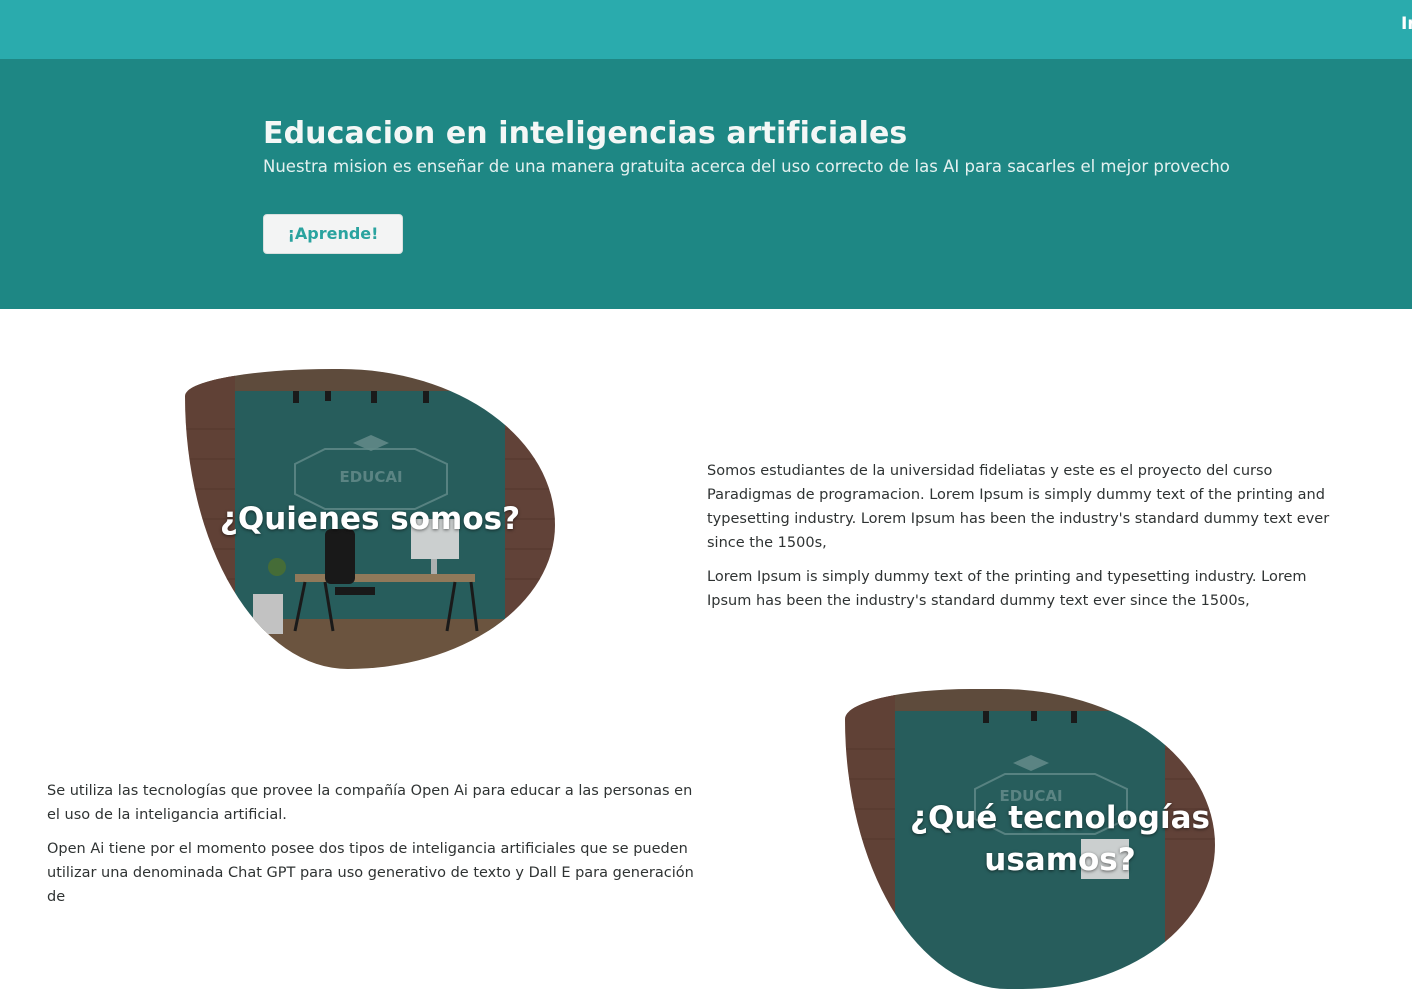 Image resolution: width=1412 pixels, height=989 pixels. I want to click on tech-heading: ¿Qué tecnologías usamos?, so click(1060, 839).